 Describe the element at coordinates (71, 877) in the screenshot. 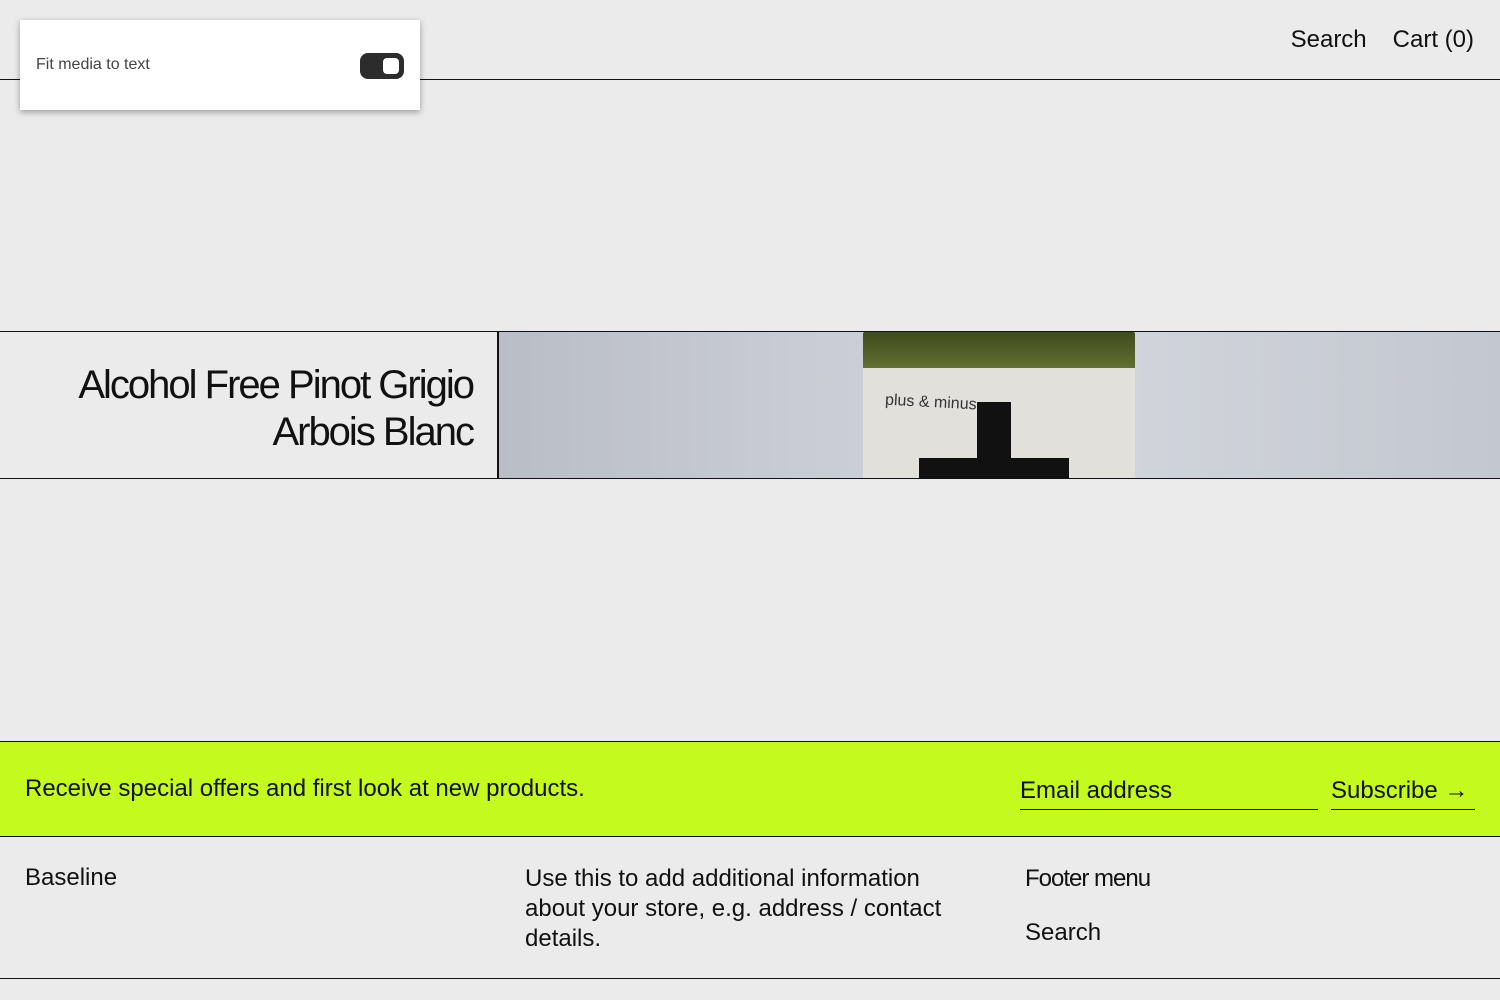

I see `footer-brand: Baseline` at that location.